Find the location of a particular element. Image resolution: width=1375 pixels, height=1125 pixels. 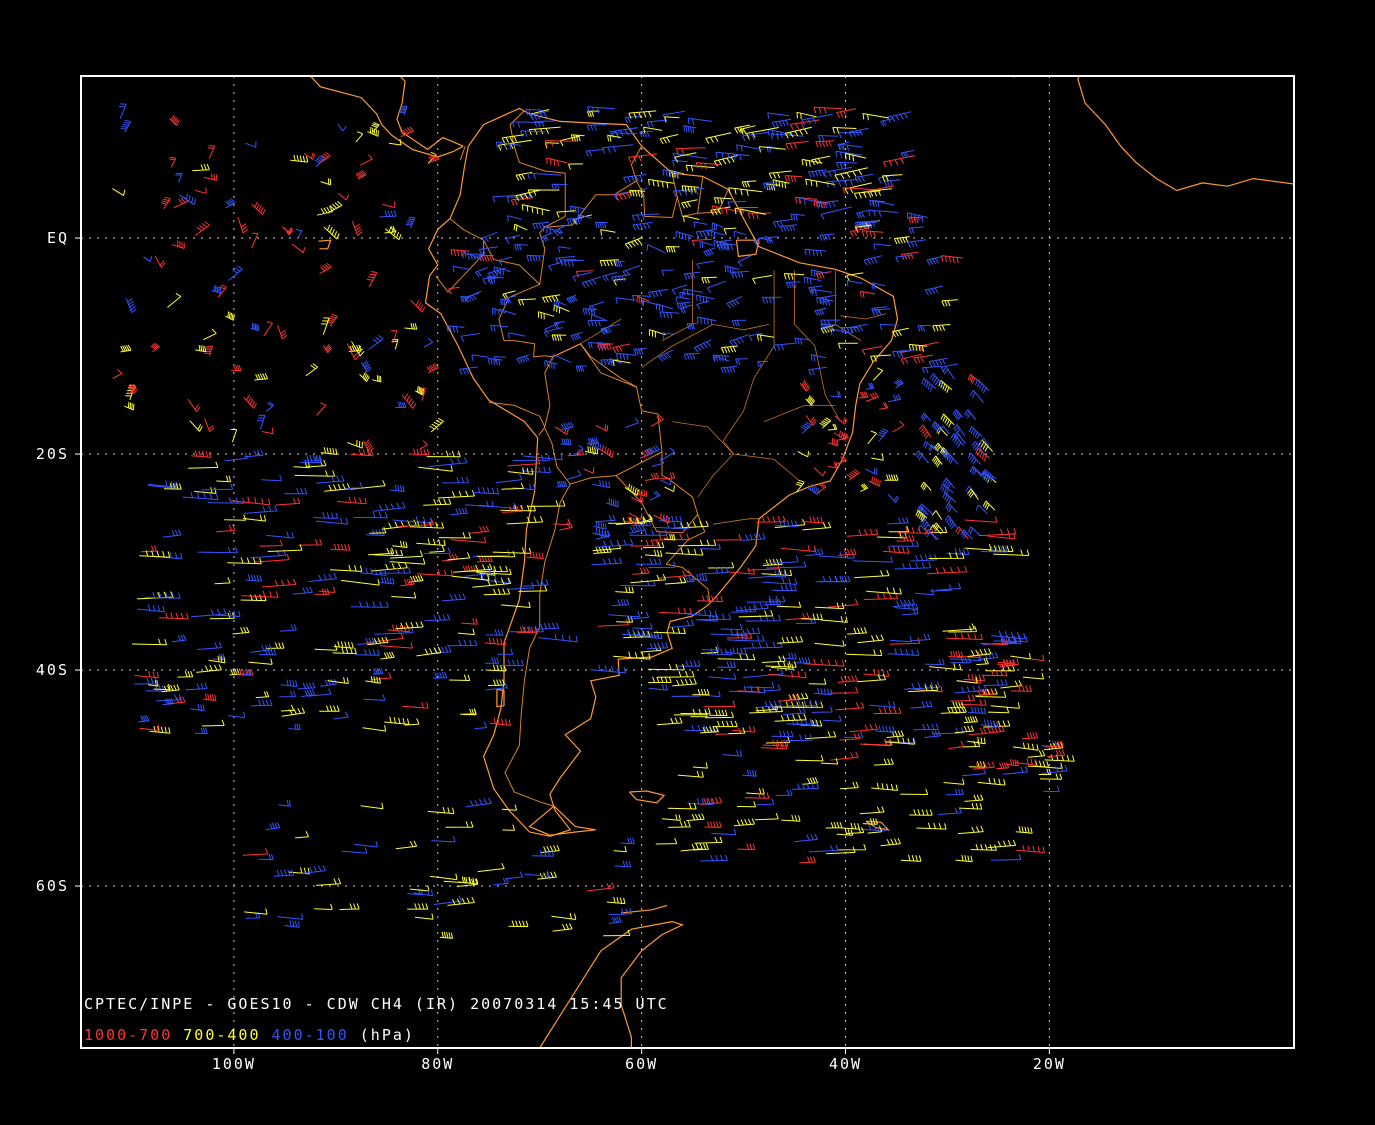

lon-label: 60W is located at coordinates (641, 1064).